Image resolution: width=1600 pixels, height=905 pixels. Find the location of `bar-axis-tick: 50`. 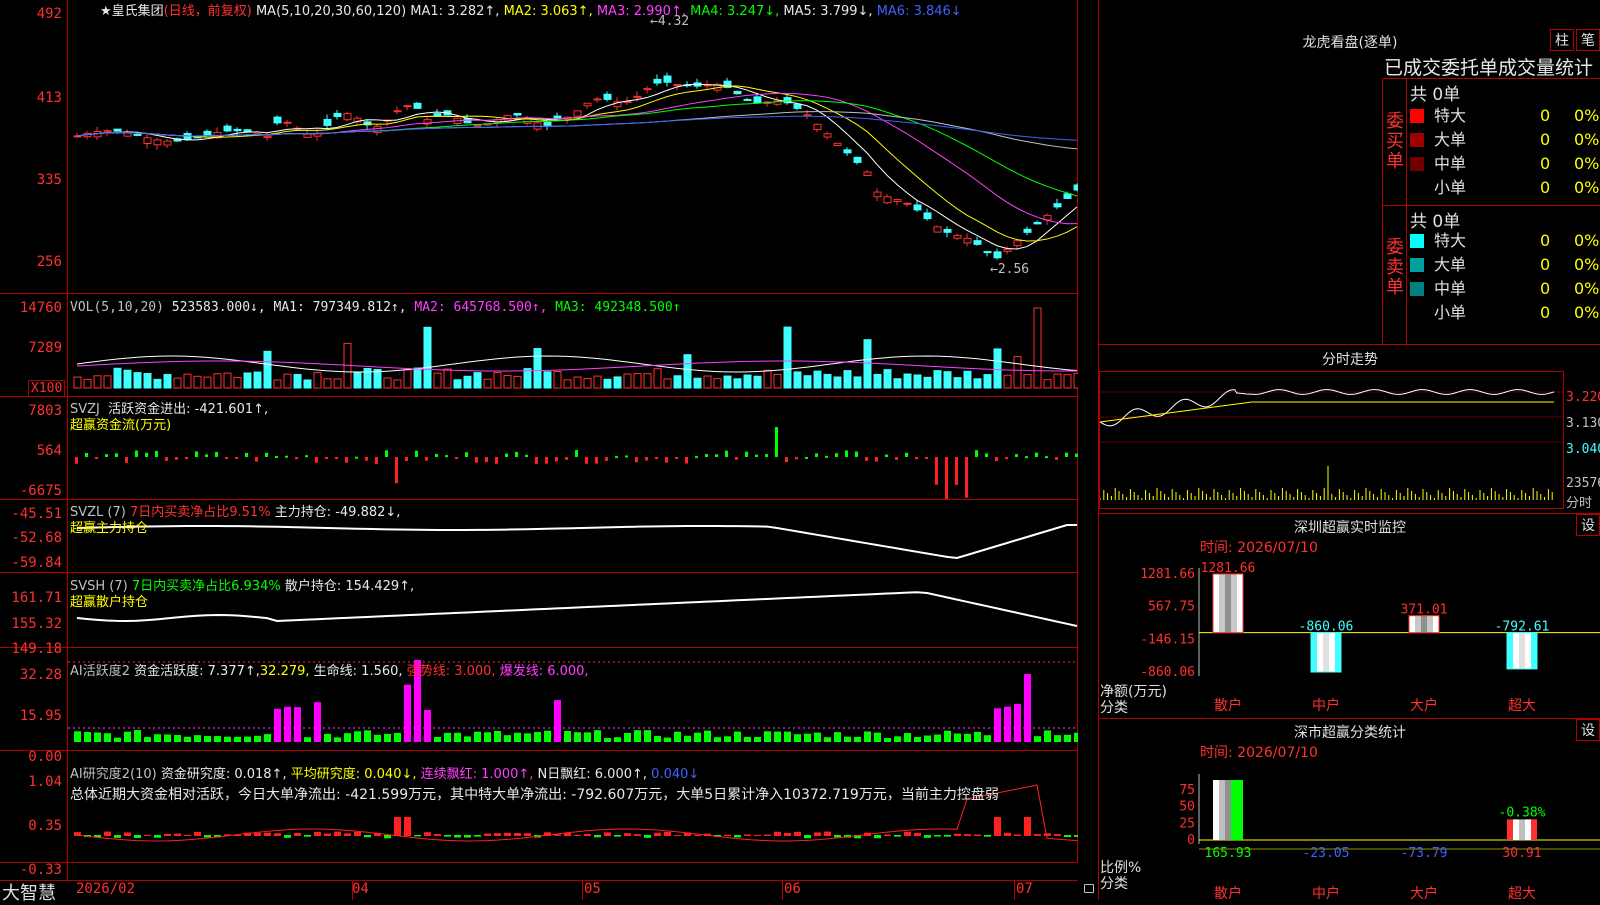

bar-axis-tick: 50 is located at coordinates (1187, 807).